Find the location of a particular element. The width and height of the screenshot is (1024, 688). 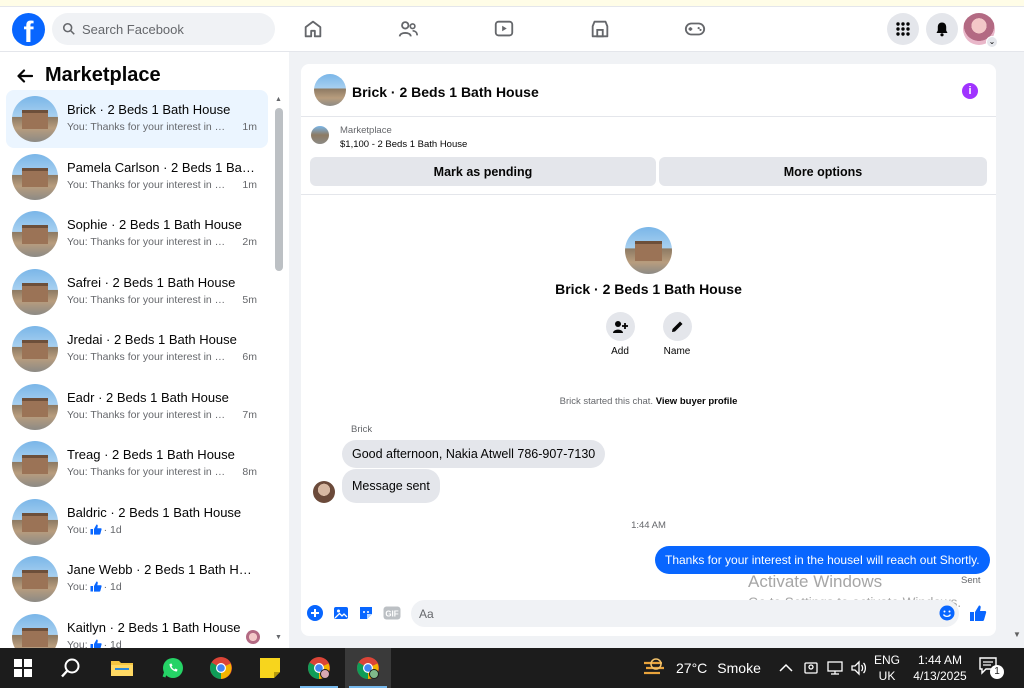

window-scrollbar: ▼ is located at coordinates (1017, 350).